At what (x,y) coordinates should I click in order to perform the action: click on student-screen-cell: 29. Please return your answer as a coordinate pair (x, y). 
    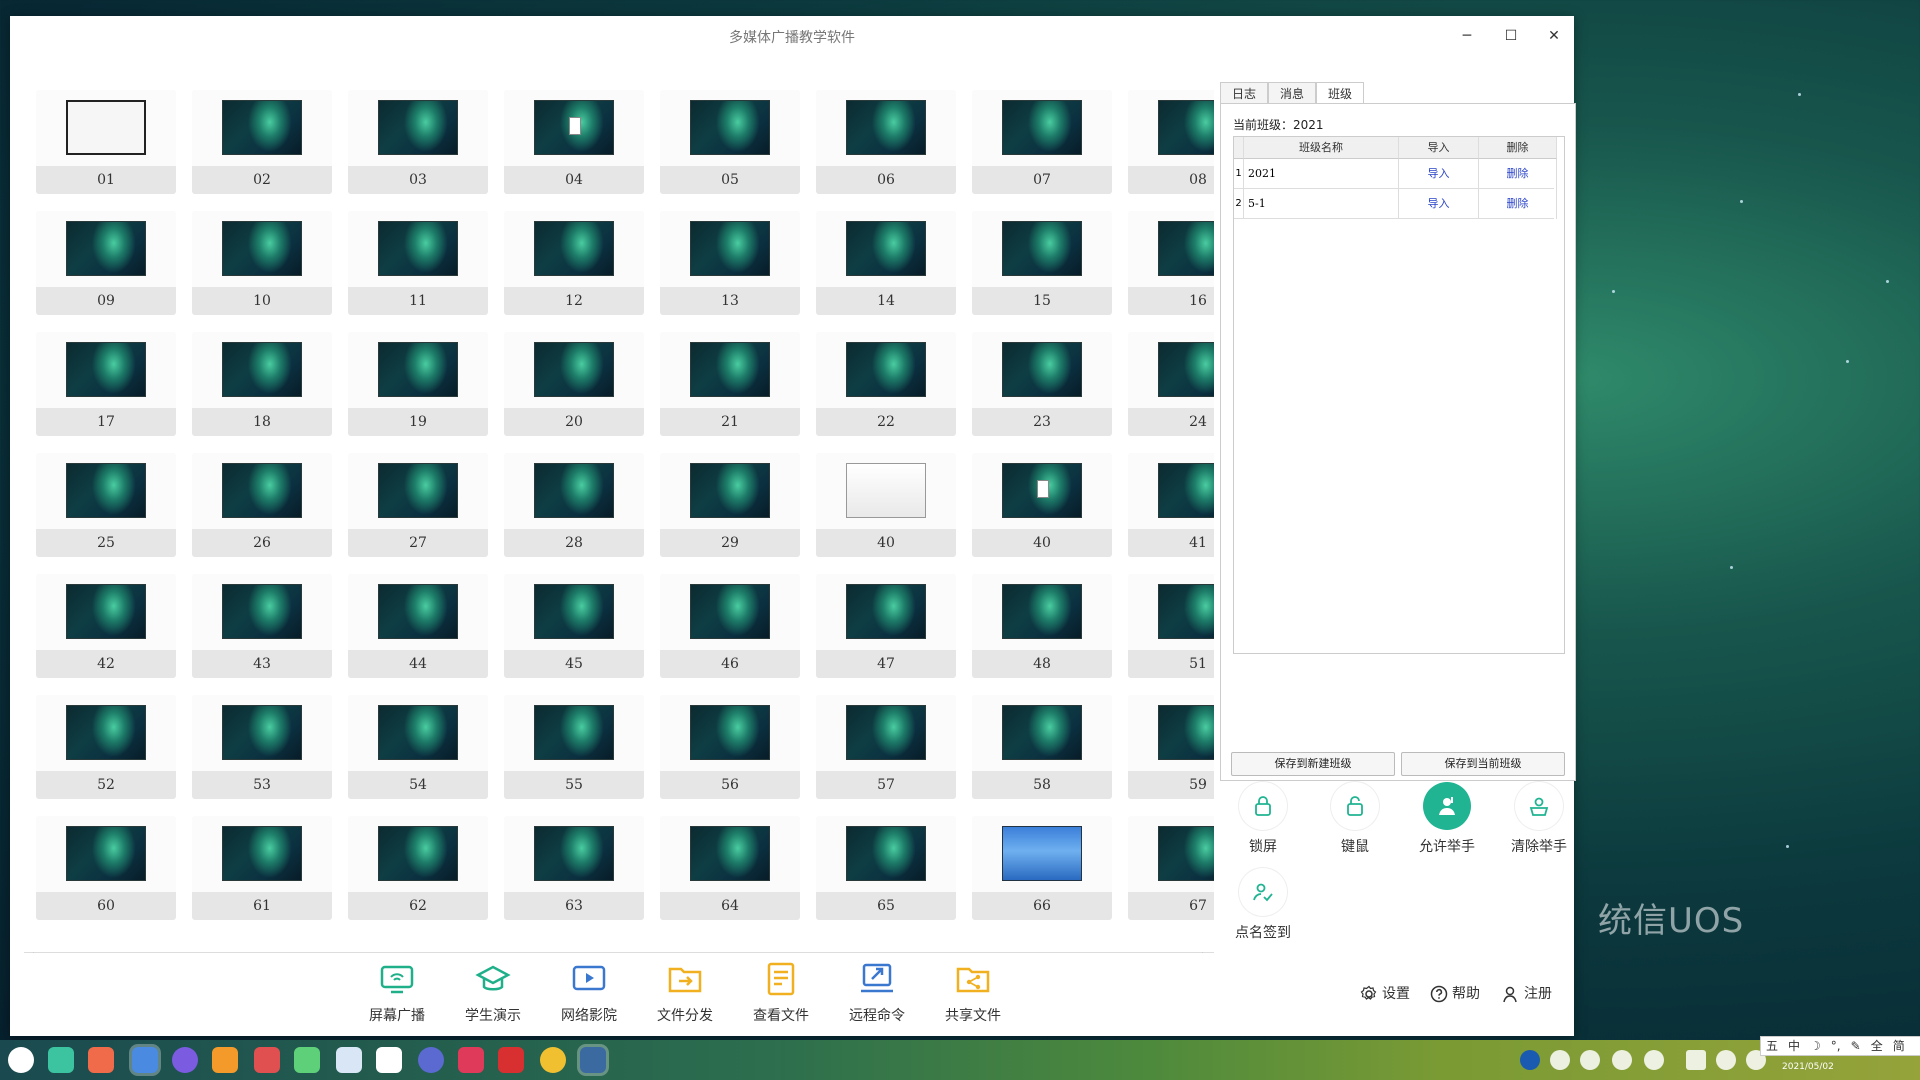
    Looking at the image, I should click on (730, 505).